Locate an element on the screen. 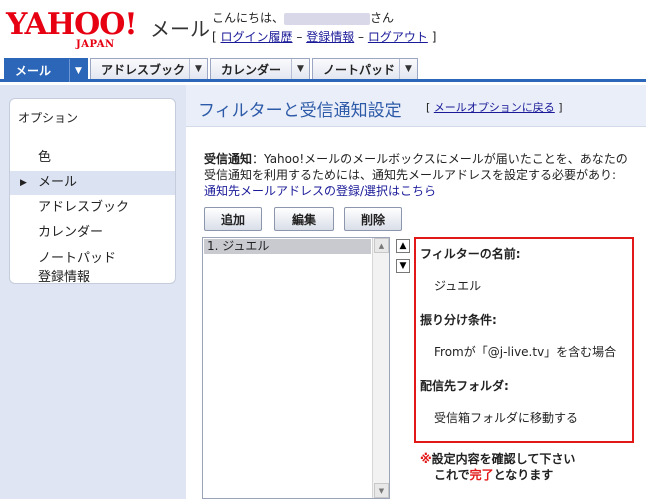 Image resolution: width=646 pixels, height=499 pixels. greeting: こんにちは、 さん [ ログイン履歴 – 登録情報 – ログアウト ] is located at coordinates (324, 27).